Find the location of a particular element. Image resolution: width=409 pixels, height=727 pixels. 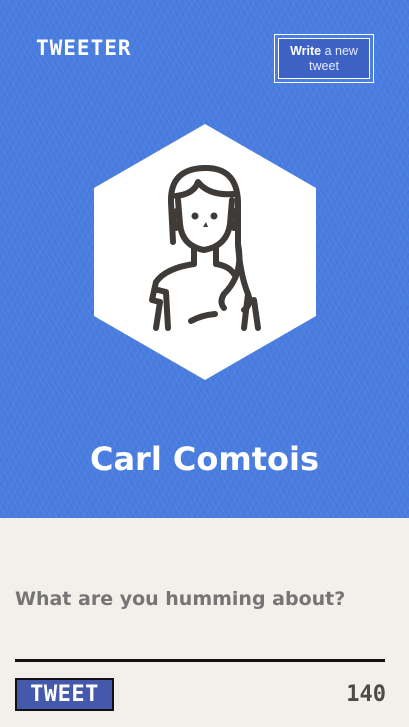

write-new-tweet-button: Write a new tweet is located at coordinates (324, 58).